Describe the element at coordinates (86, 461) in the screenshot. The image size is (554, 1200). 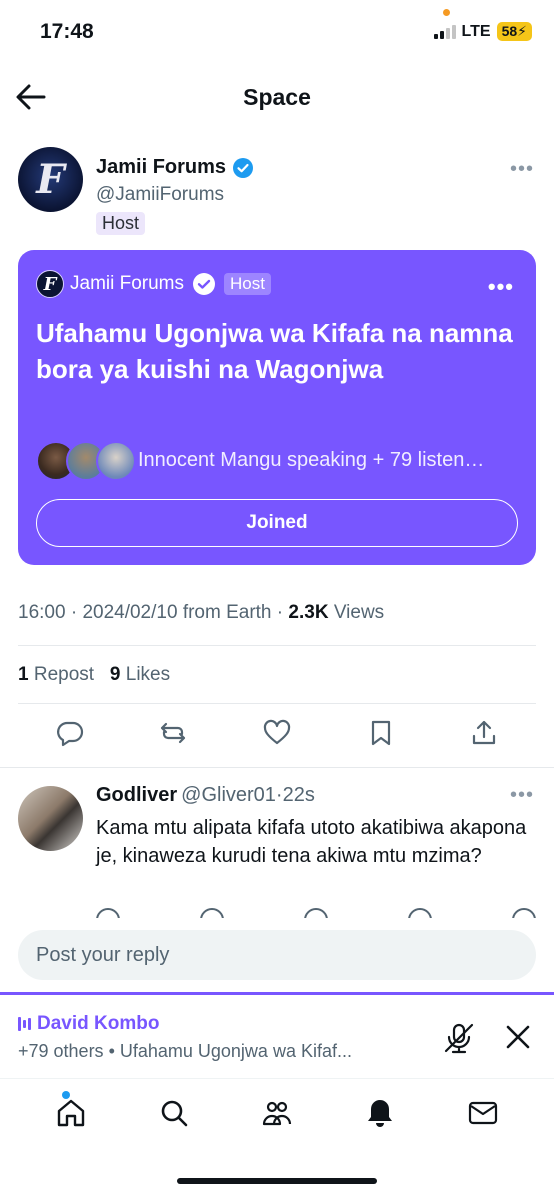
I see `speaker-avatars` at that location.